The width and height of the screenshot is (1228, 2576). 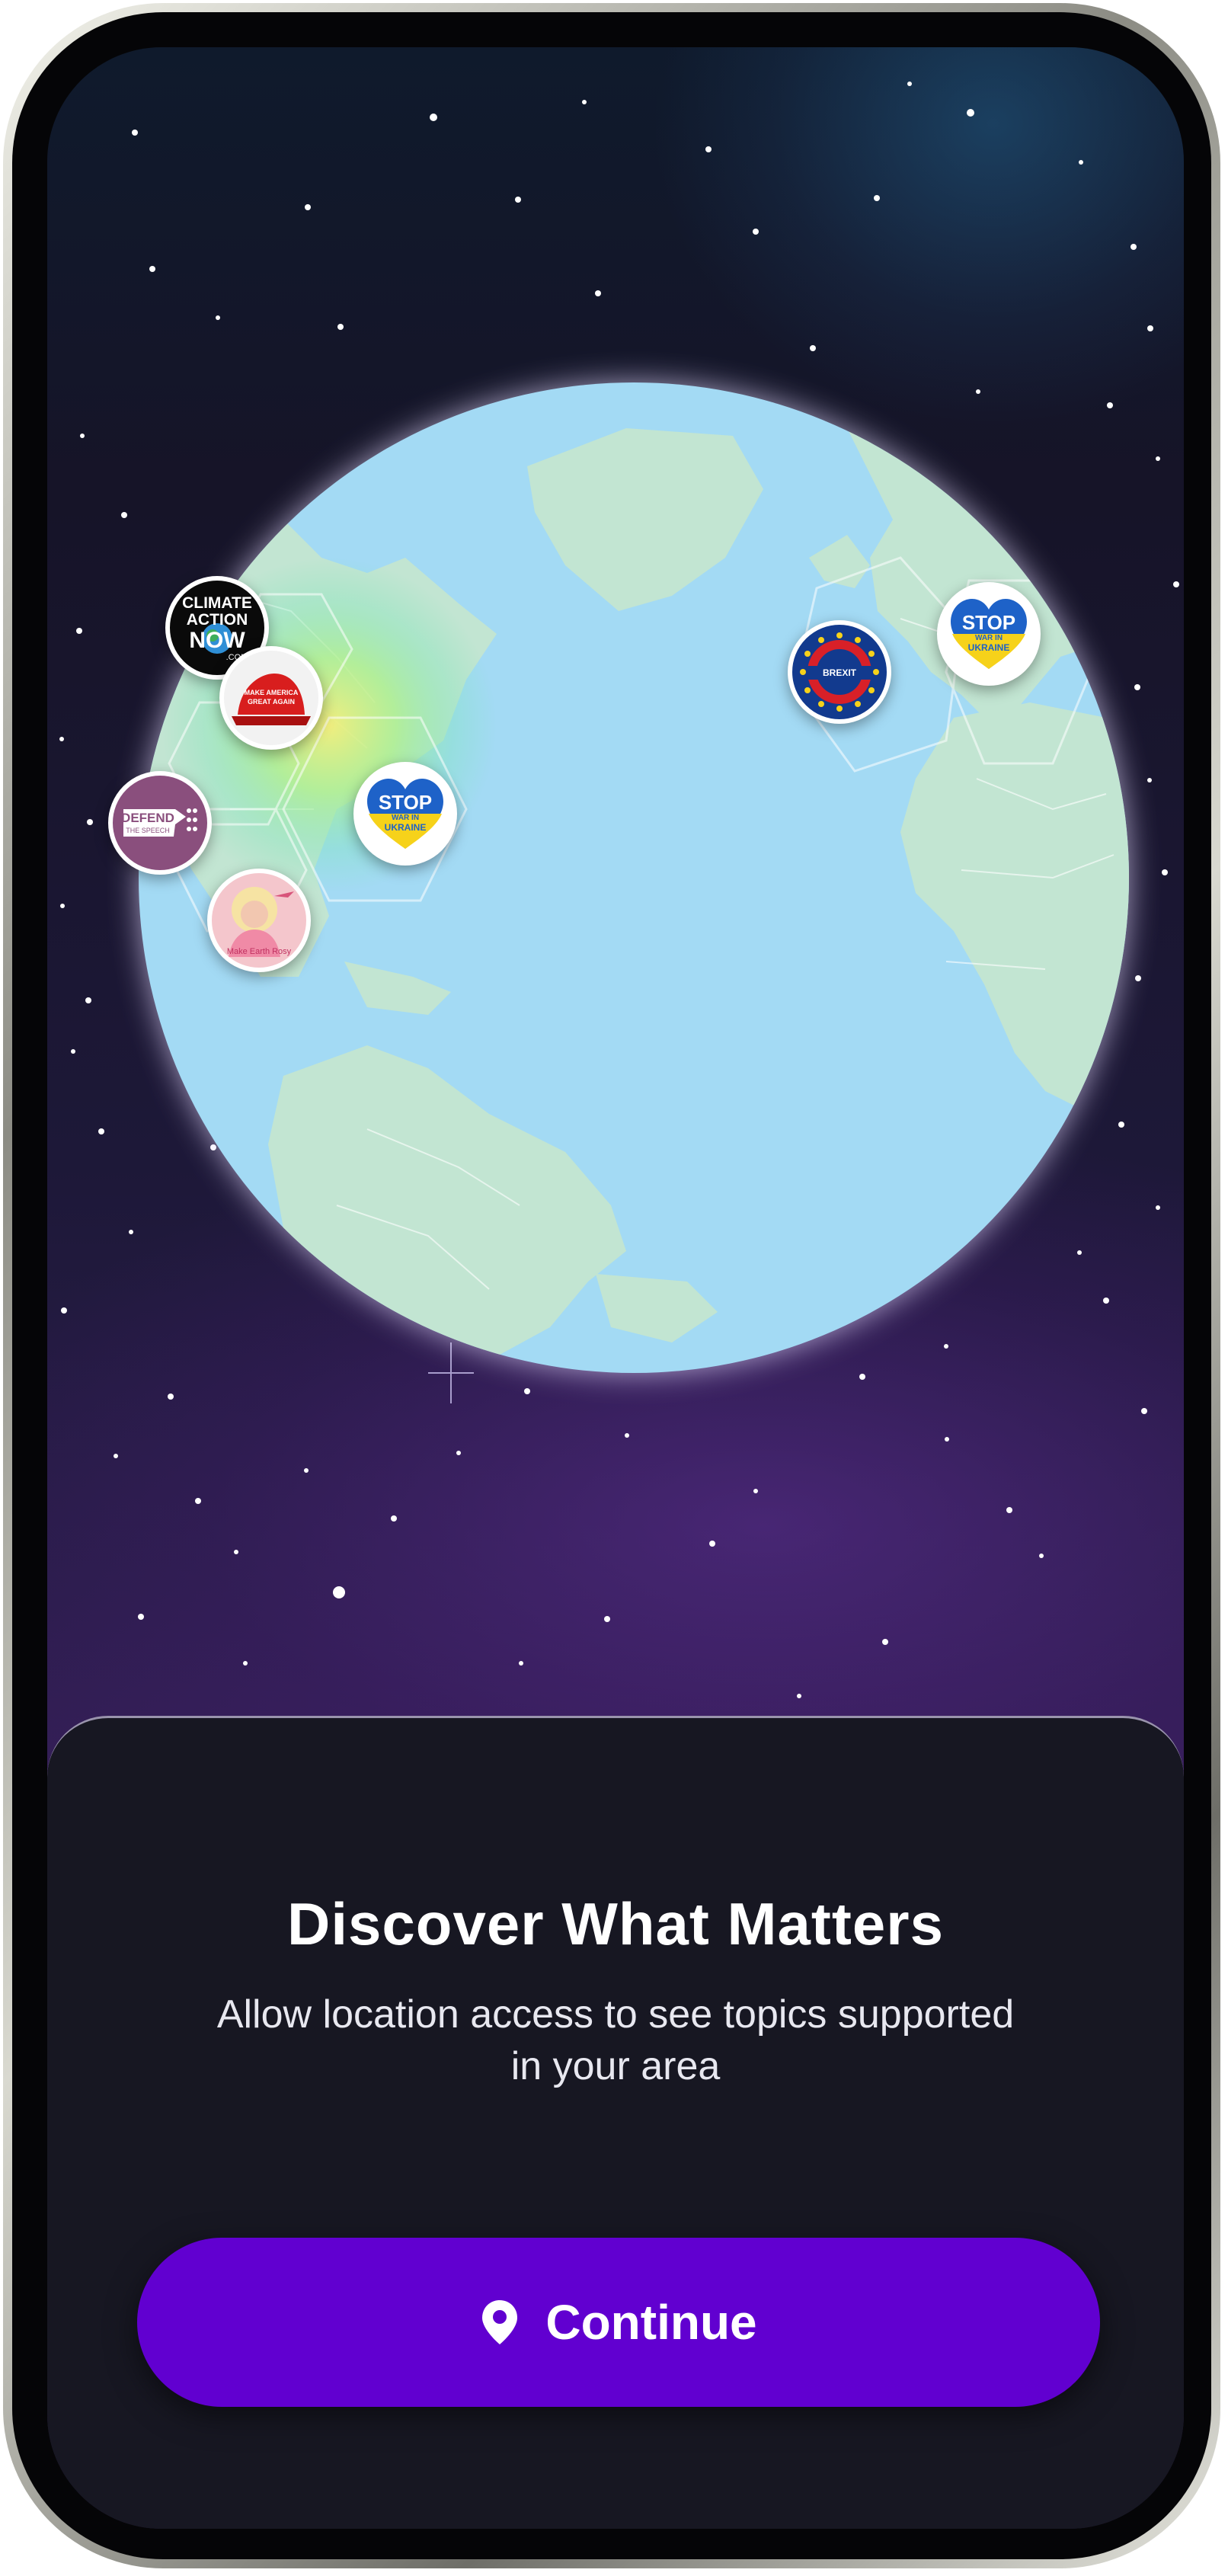 I want to click on page-title: Discover What Matters, so click(x=615, y=1923).